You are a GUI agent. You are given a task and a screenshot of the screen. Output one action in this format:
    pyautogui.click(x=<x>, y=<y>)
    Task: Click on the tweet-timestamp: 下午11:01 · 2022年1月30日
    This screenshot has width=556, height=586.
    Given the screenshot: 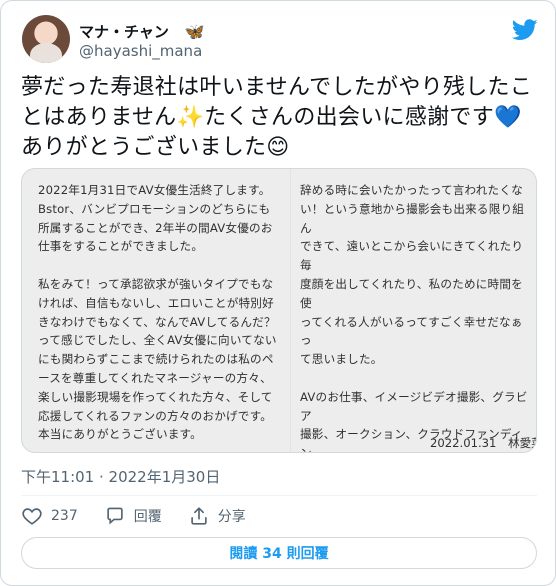 What is the action you would take?
    pyautogui.click(x=120, y=476)
    